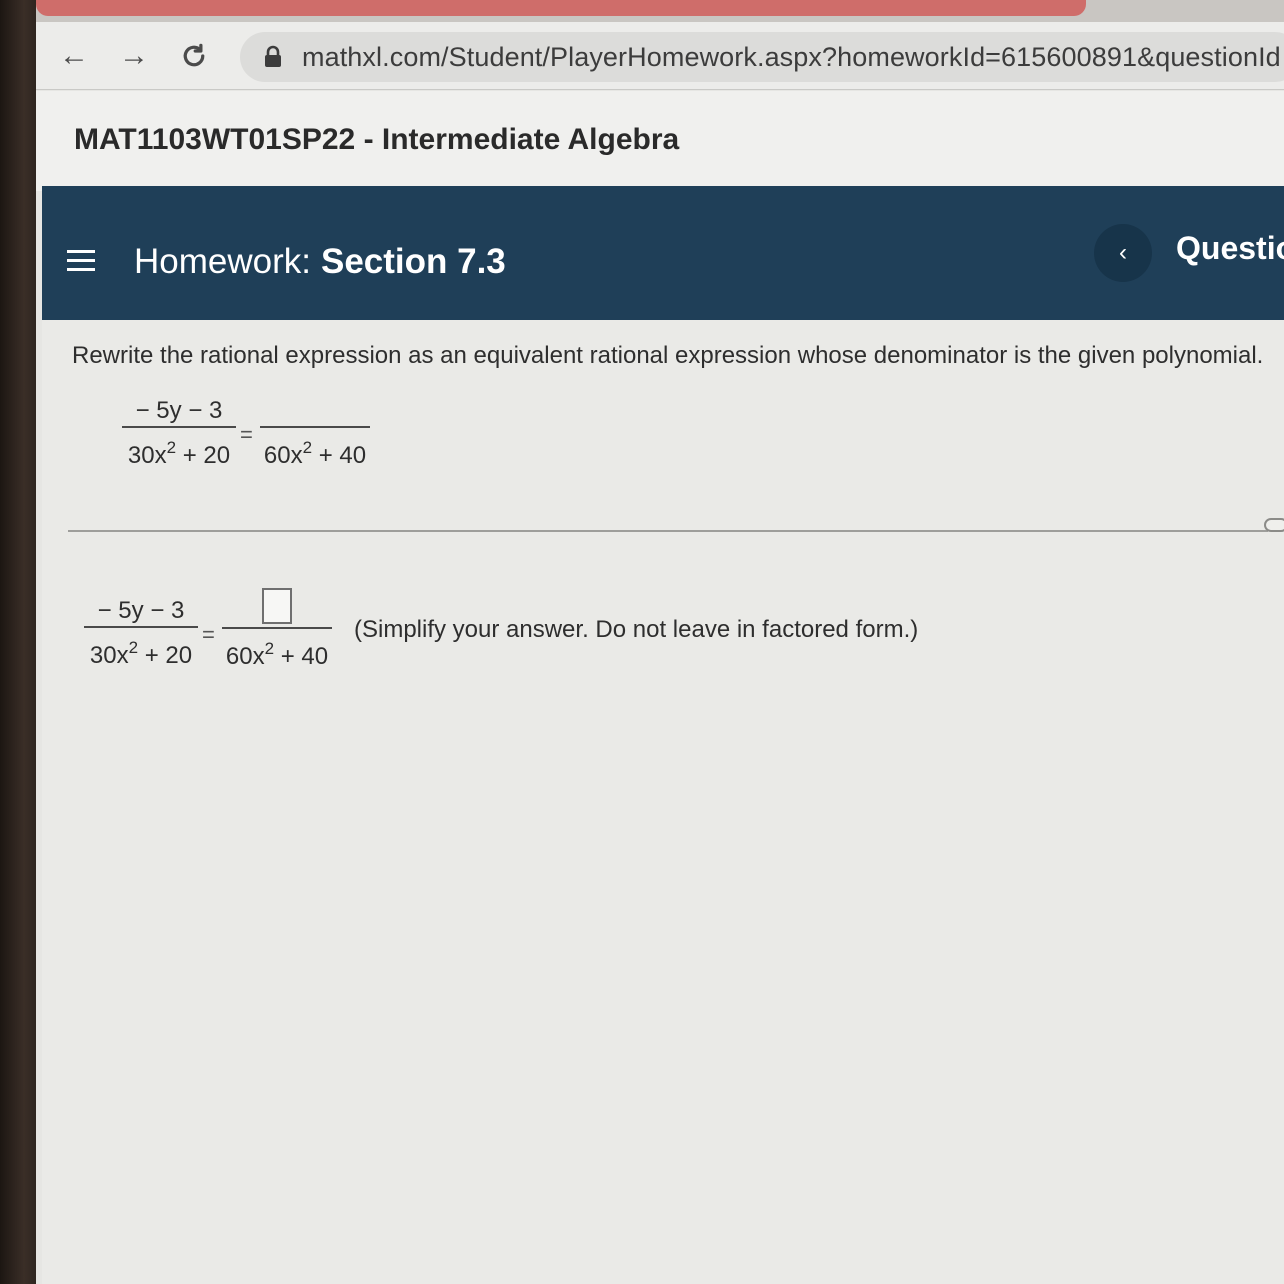 This screenshot has height=1284, width=1284. I want to click on section-divider, so click(668, 531).